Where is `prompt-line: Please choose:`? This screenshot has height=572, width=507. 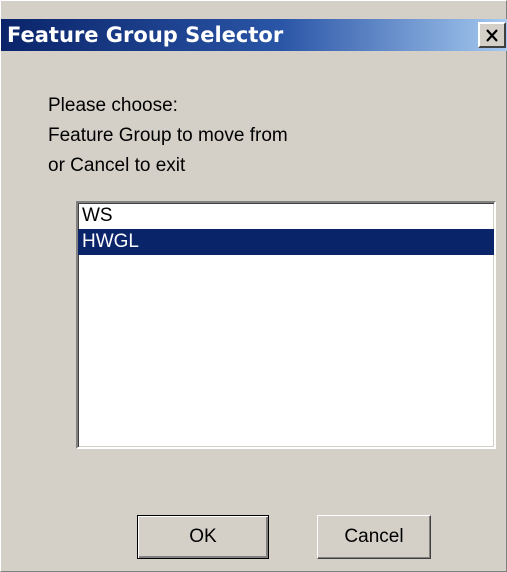 prompt-line: Please choose: is located at coordinates (113, 105).